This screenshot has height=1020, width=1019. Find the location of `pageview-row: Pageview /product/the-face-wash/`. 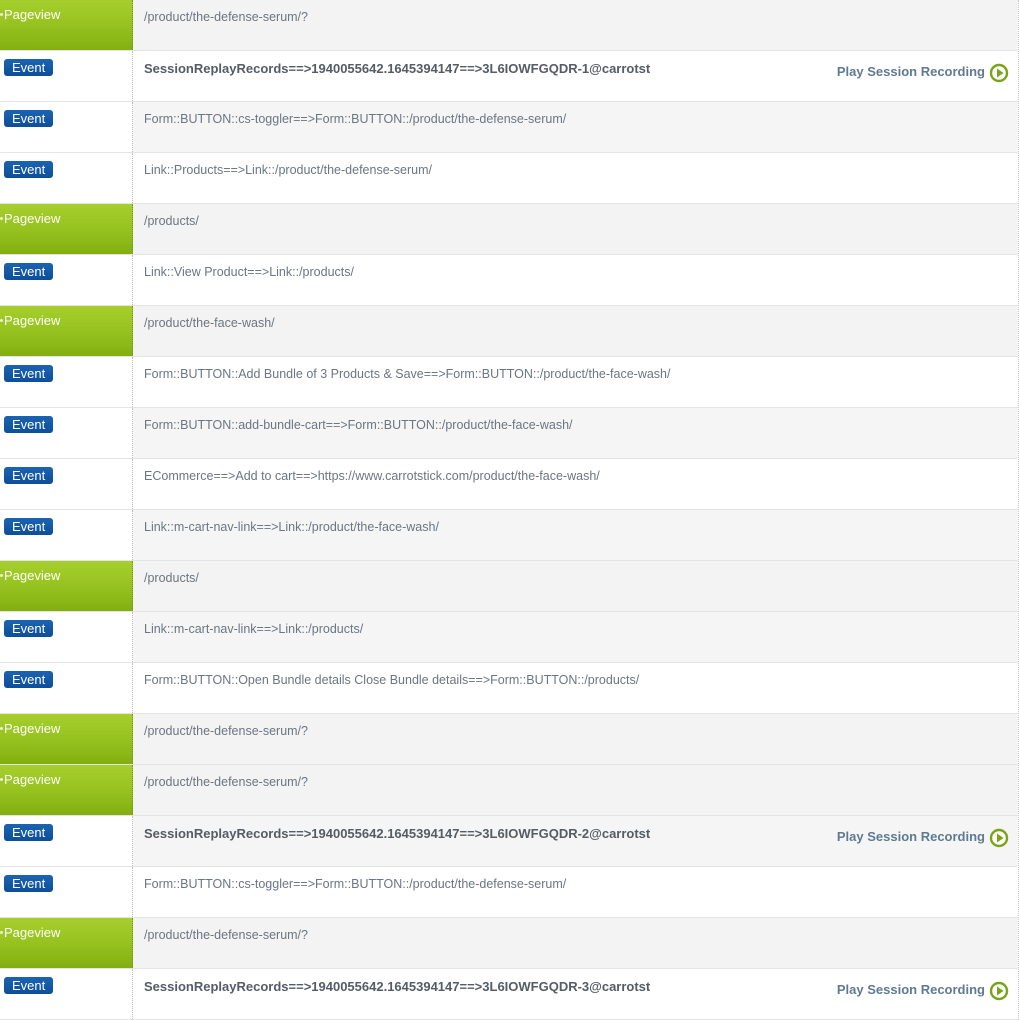

pageview-row: Pageview /product/the-face-wash/ is located at coordinates (509, 331).